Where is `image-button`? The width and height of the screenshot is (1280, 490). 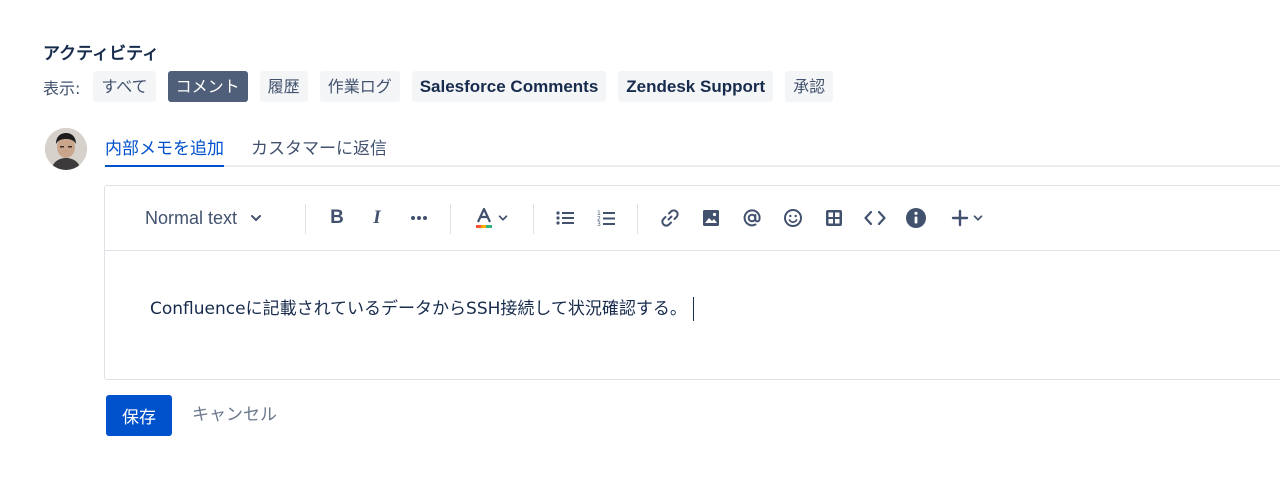
image-button is located at coordinates (711, 218).